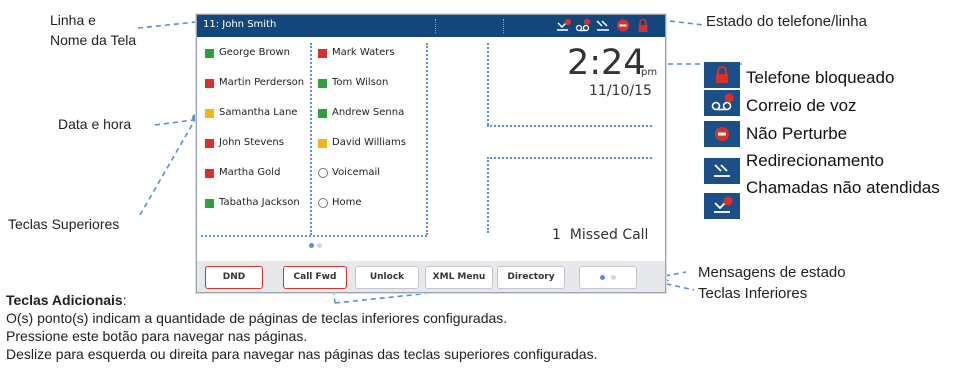 Image resolution: width=968 pixels, height=374 pixels. What do you see at coordinates (753, 293) in the screenshot?
I see `label-bottom-keys: Teclas Inferiores` at bounding box center [753, 293].